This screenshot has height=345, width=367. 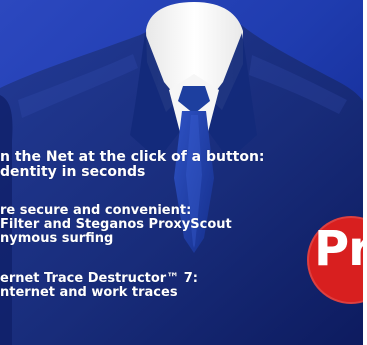 What do you see at coordinates (99, 278) in the screenshot?
I see `headline-3-line-1: ernet Trace Destructor™ 7:` at bounding box center [99, 278].